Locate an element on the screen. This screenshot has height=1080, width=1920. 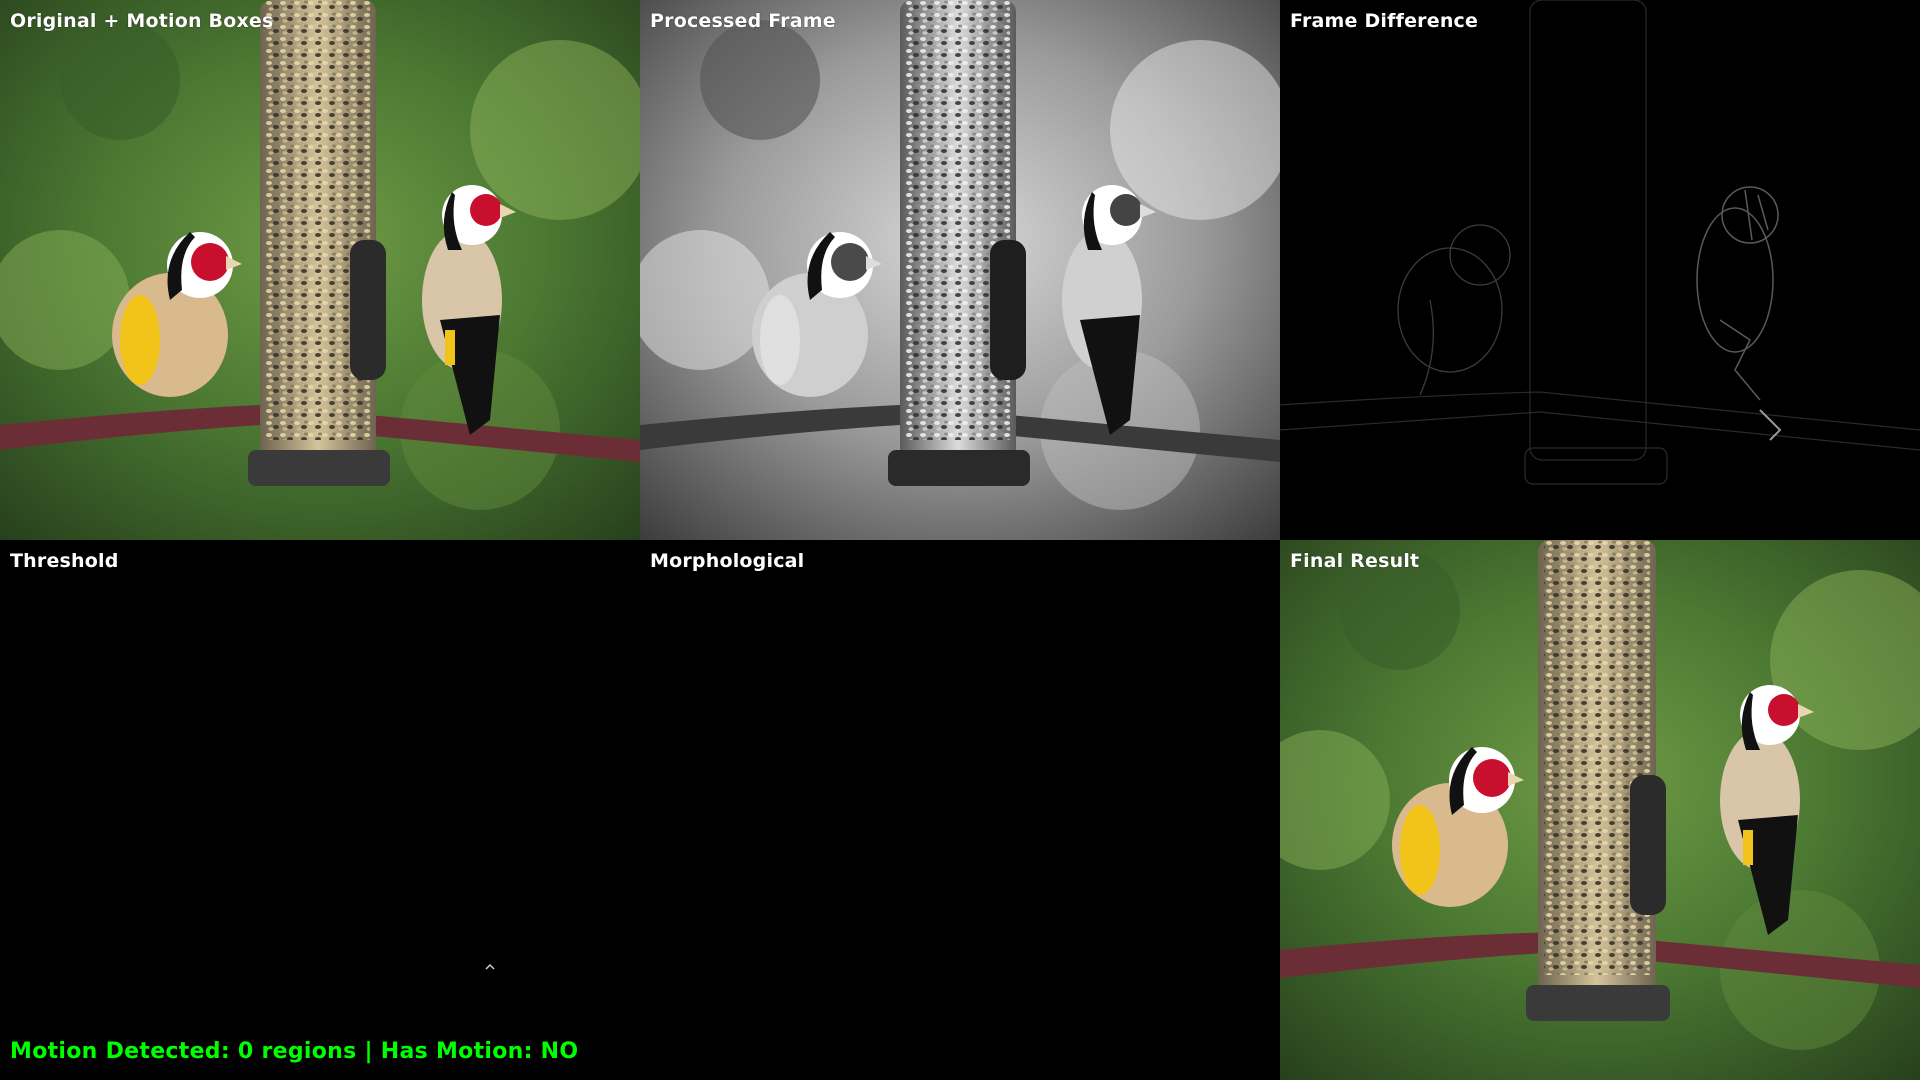
panel-title-difference: Frame Difference is located at coordinates (1384, 21).